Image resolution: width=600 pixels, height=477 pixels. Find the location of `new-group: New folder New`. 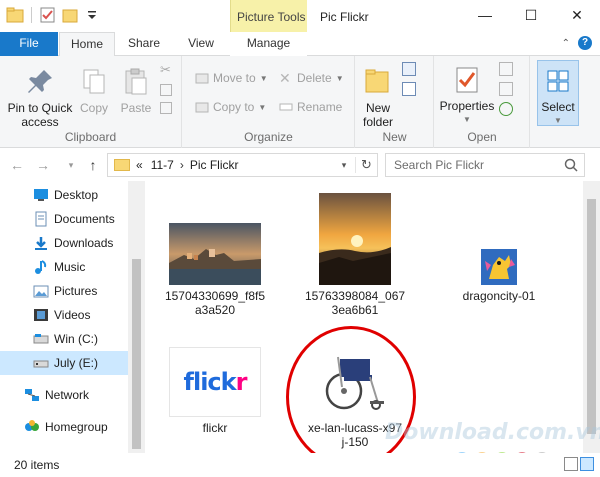

new-group: New folder New is located at coordinates (395, 102).